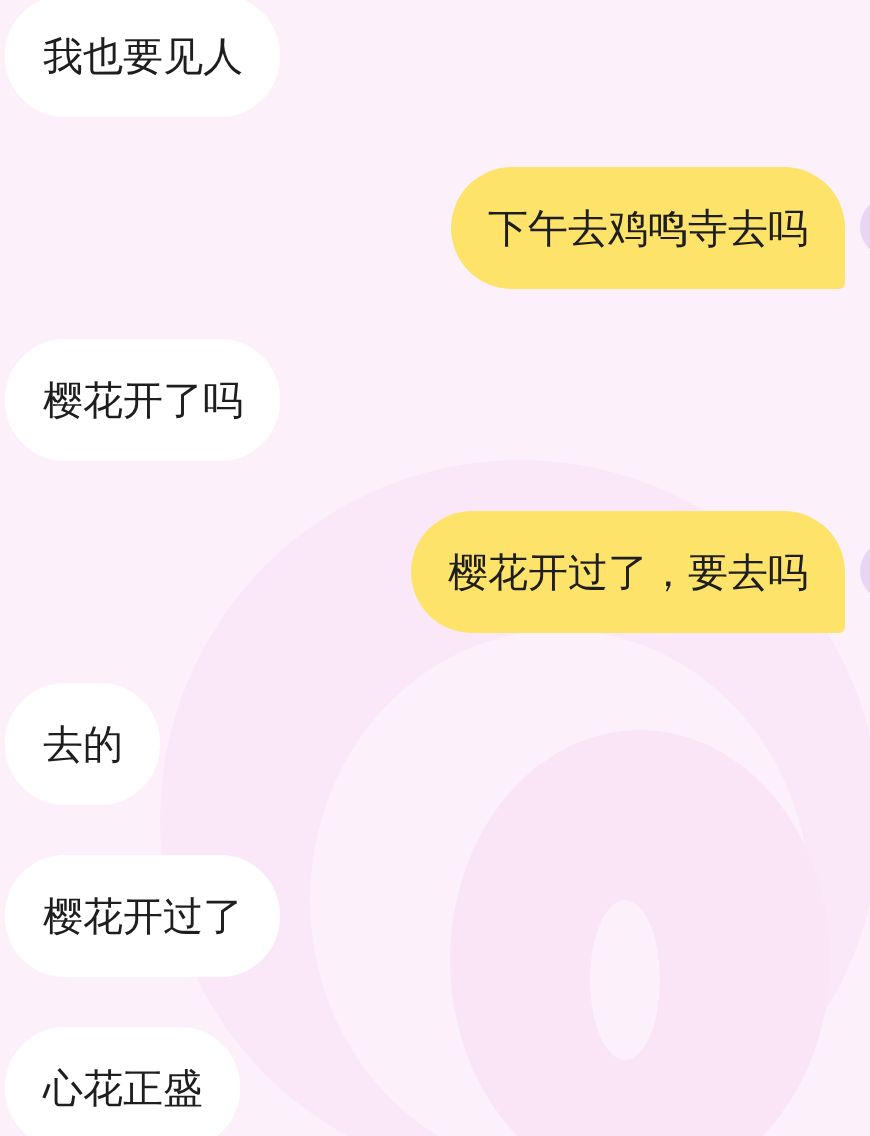 Image resolution: width=870 pixels, height=1136 pixels. I want to click on sent-message-bubble: 下午去鸡鸣寺去吗, so click(648, 228).